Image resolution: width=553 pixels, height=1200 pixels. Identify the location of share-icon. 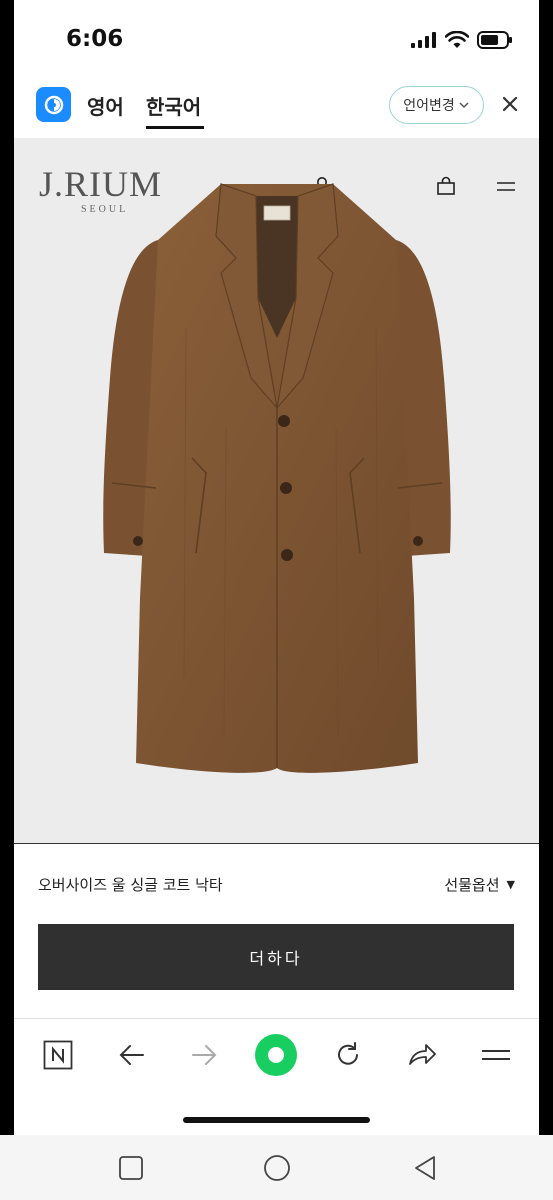
(422, 1055).